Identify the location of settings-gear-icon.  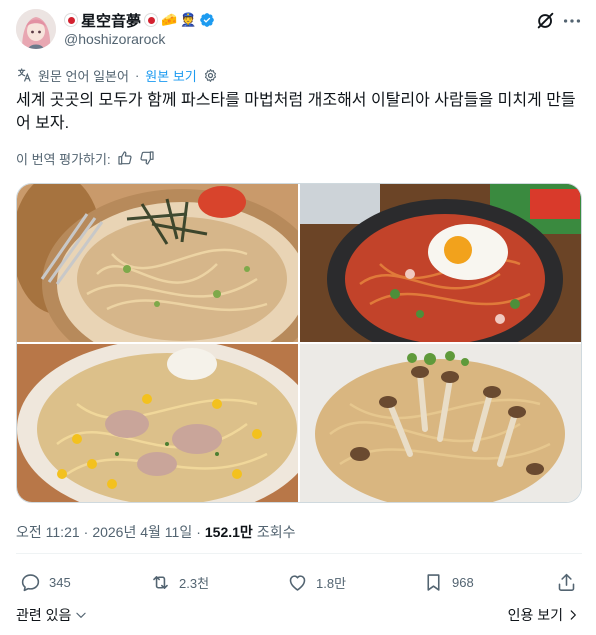
(210, 75).